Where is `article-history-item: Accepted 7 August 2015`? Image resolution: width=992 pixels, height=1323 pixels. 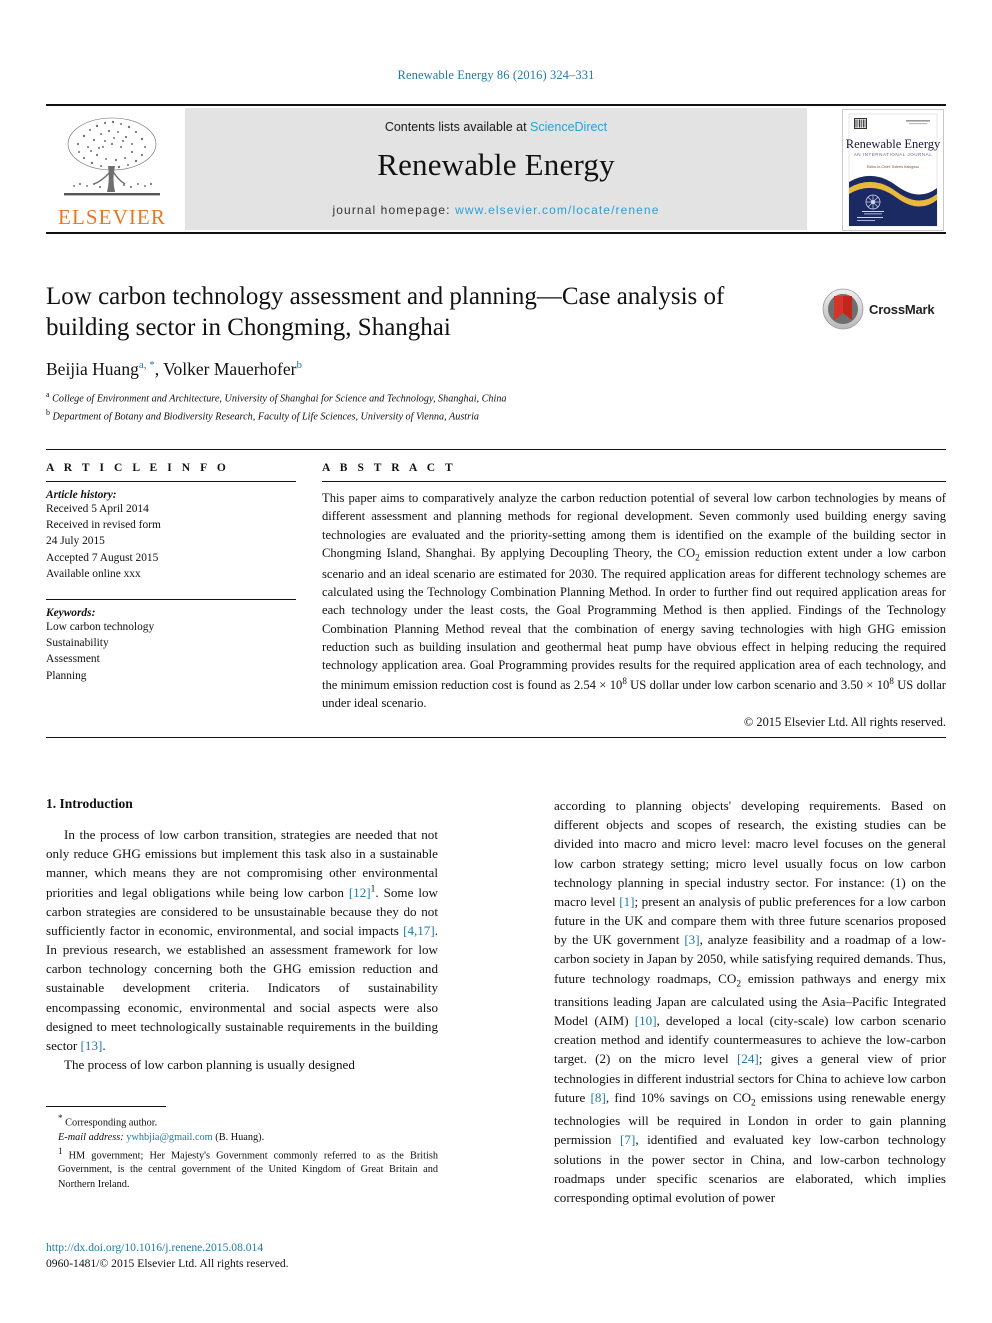 article-history-item: Accepted 7 August 2015 is located at coordinates (102, 557).